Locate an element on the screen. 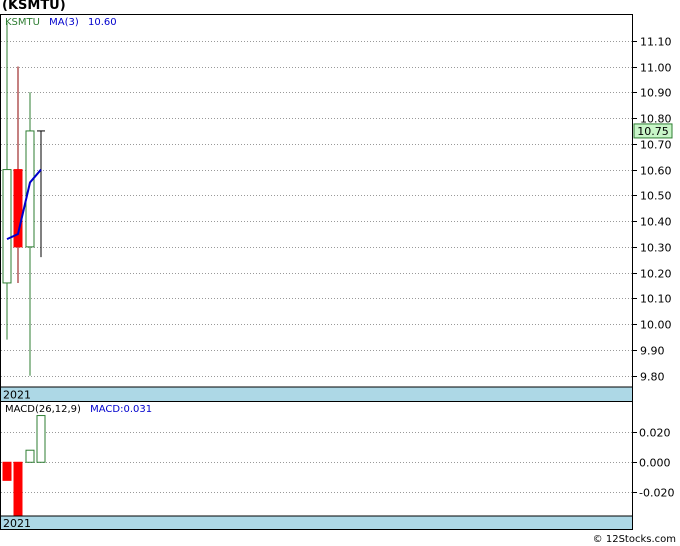 This screenshot has height=546, width=680. price-tick-label: 9.80 is located at coordinates (652, 377).